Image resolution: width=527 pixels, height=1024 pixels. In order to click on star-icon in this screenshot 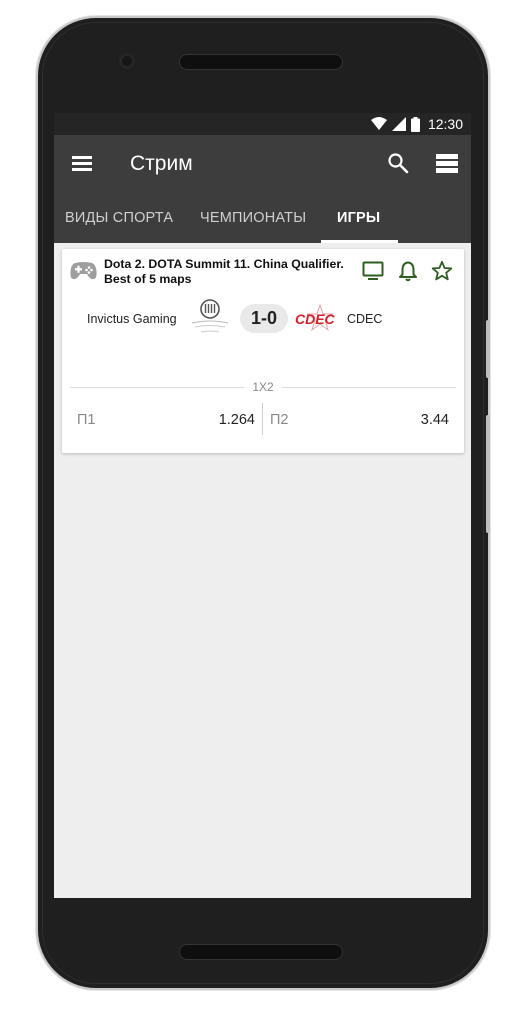, I will do `click(442, 271)`.